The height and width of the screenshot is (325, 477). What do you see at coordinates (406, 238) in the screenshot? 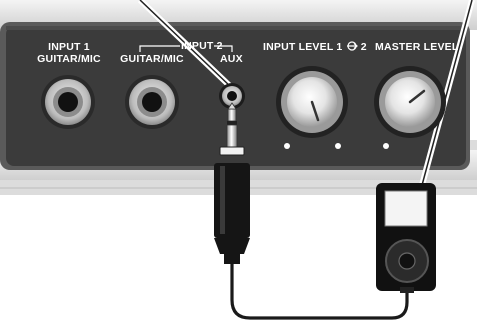
I see `media-player` at bounding box center [406, 238].